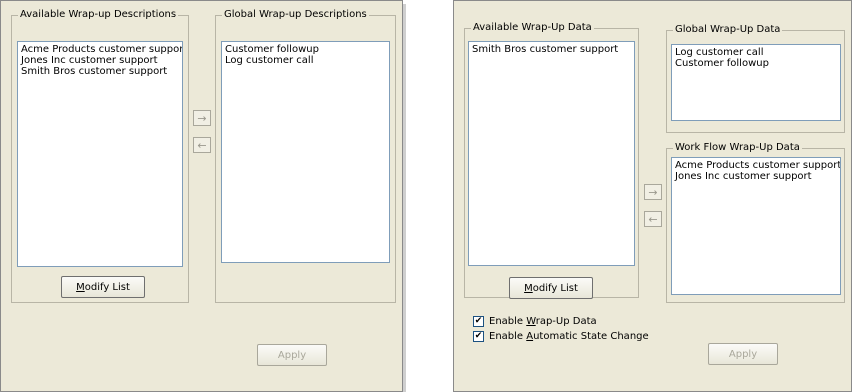 The image size is (852, 392). Describe the element at coordinates (305, 152) in the screenshot. I see `global-descriptions-list: Customer followup Log customer call` at that location.